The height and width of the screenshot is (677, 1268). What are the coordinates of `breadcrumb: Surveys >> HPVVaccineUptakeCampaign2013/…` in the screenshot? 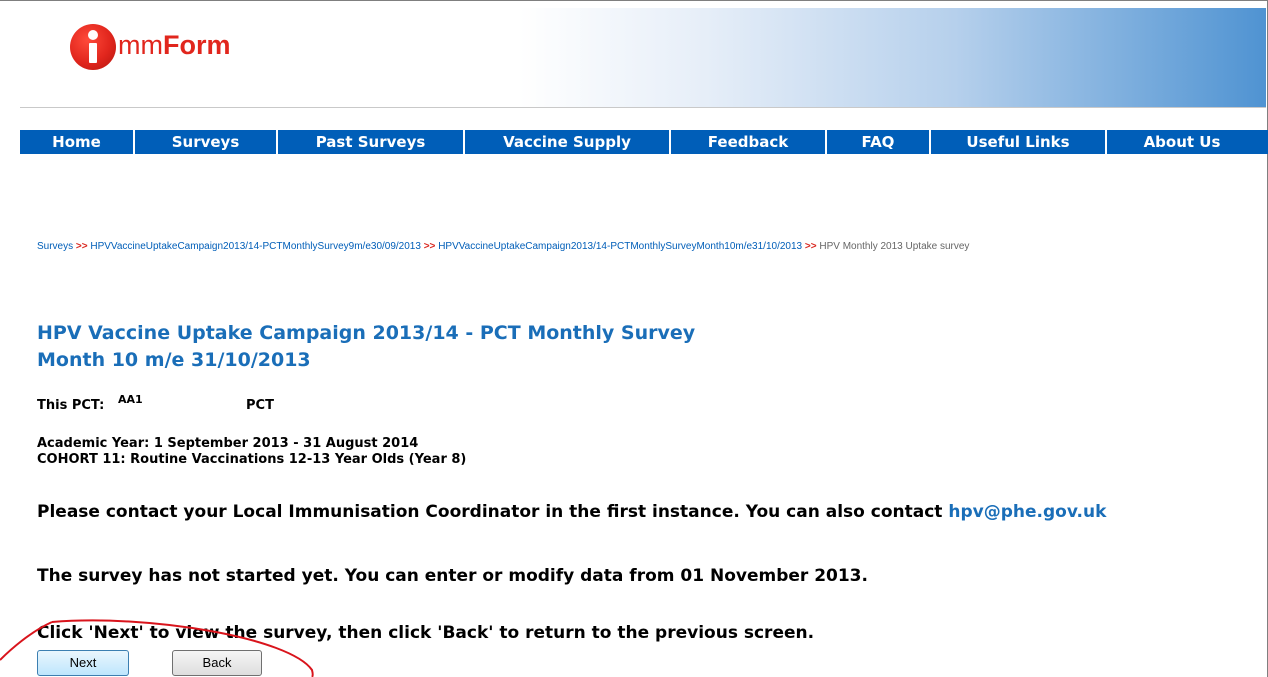 It's located at (503, 246).